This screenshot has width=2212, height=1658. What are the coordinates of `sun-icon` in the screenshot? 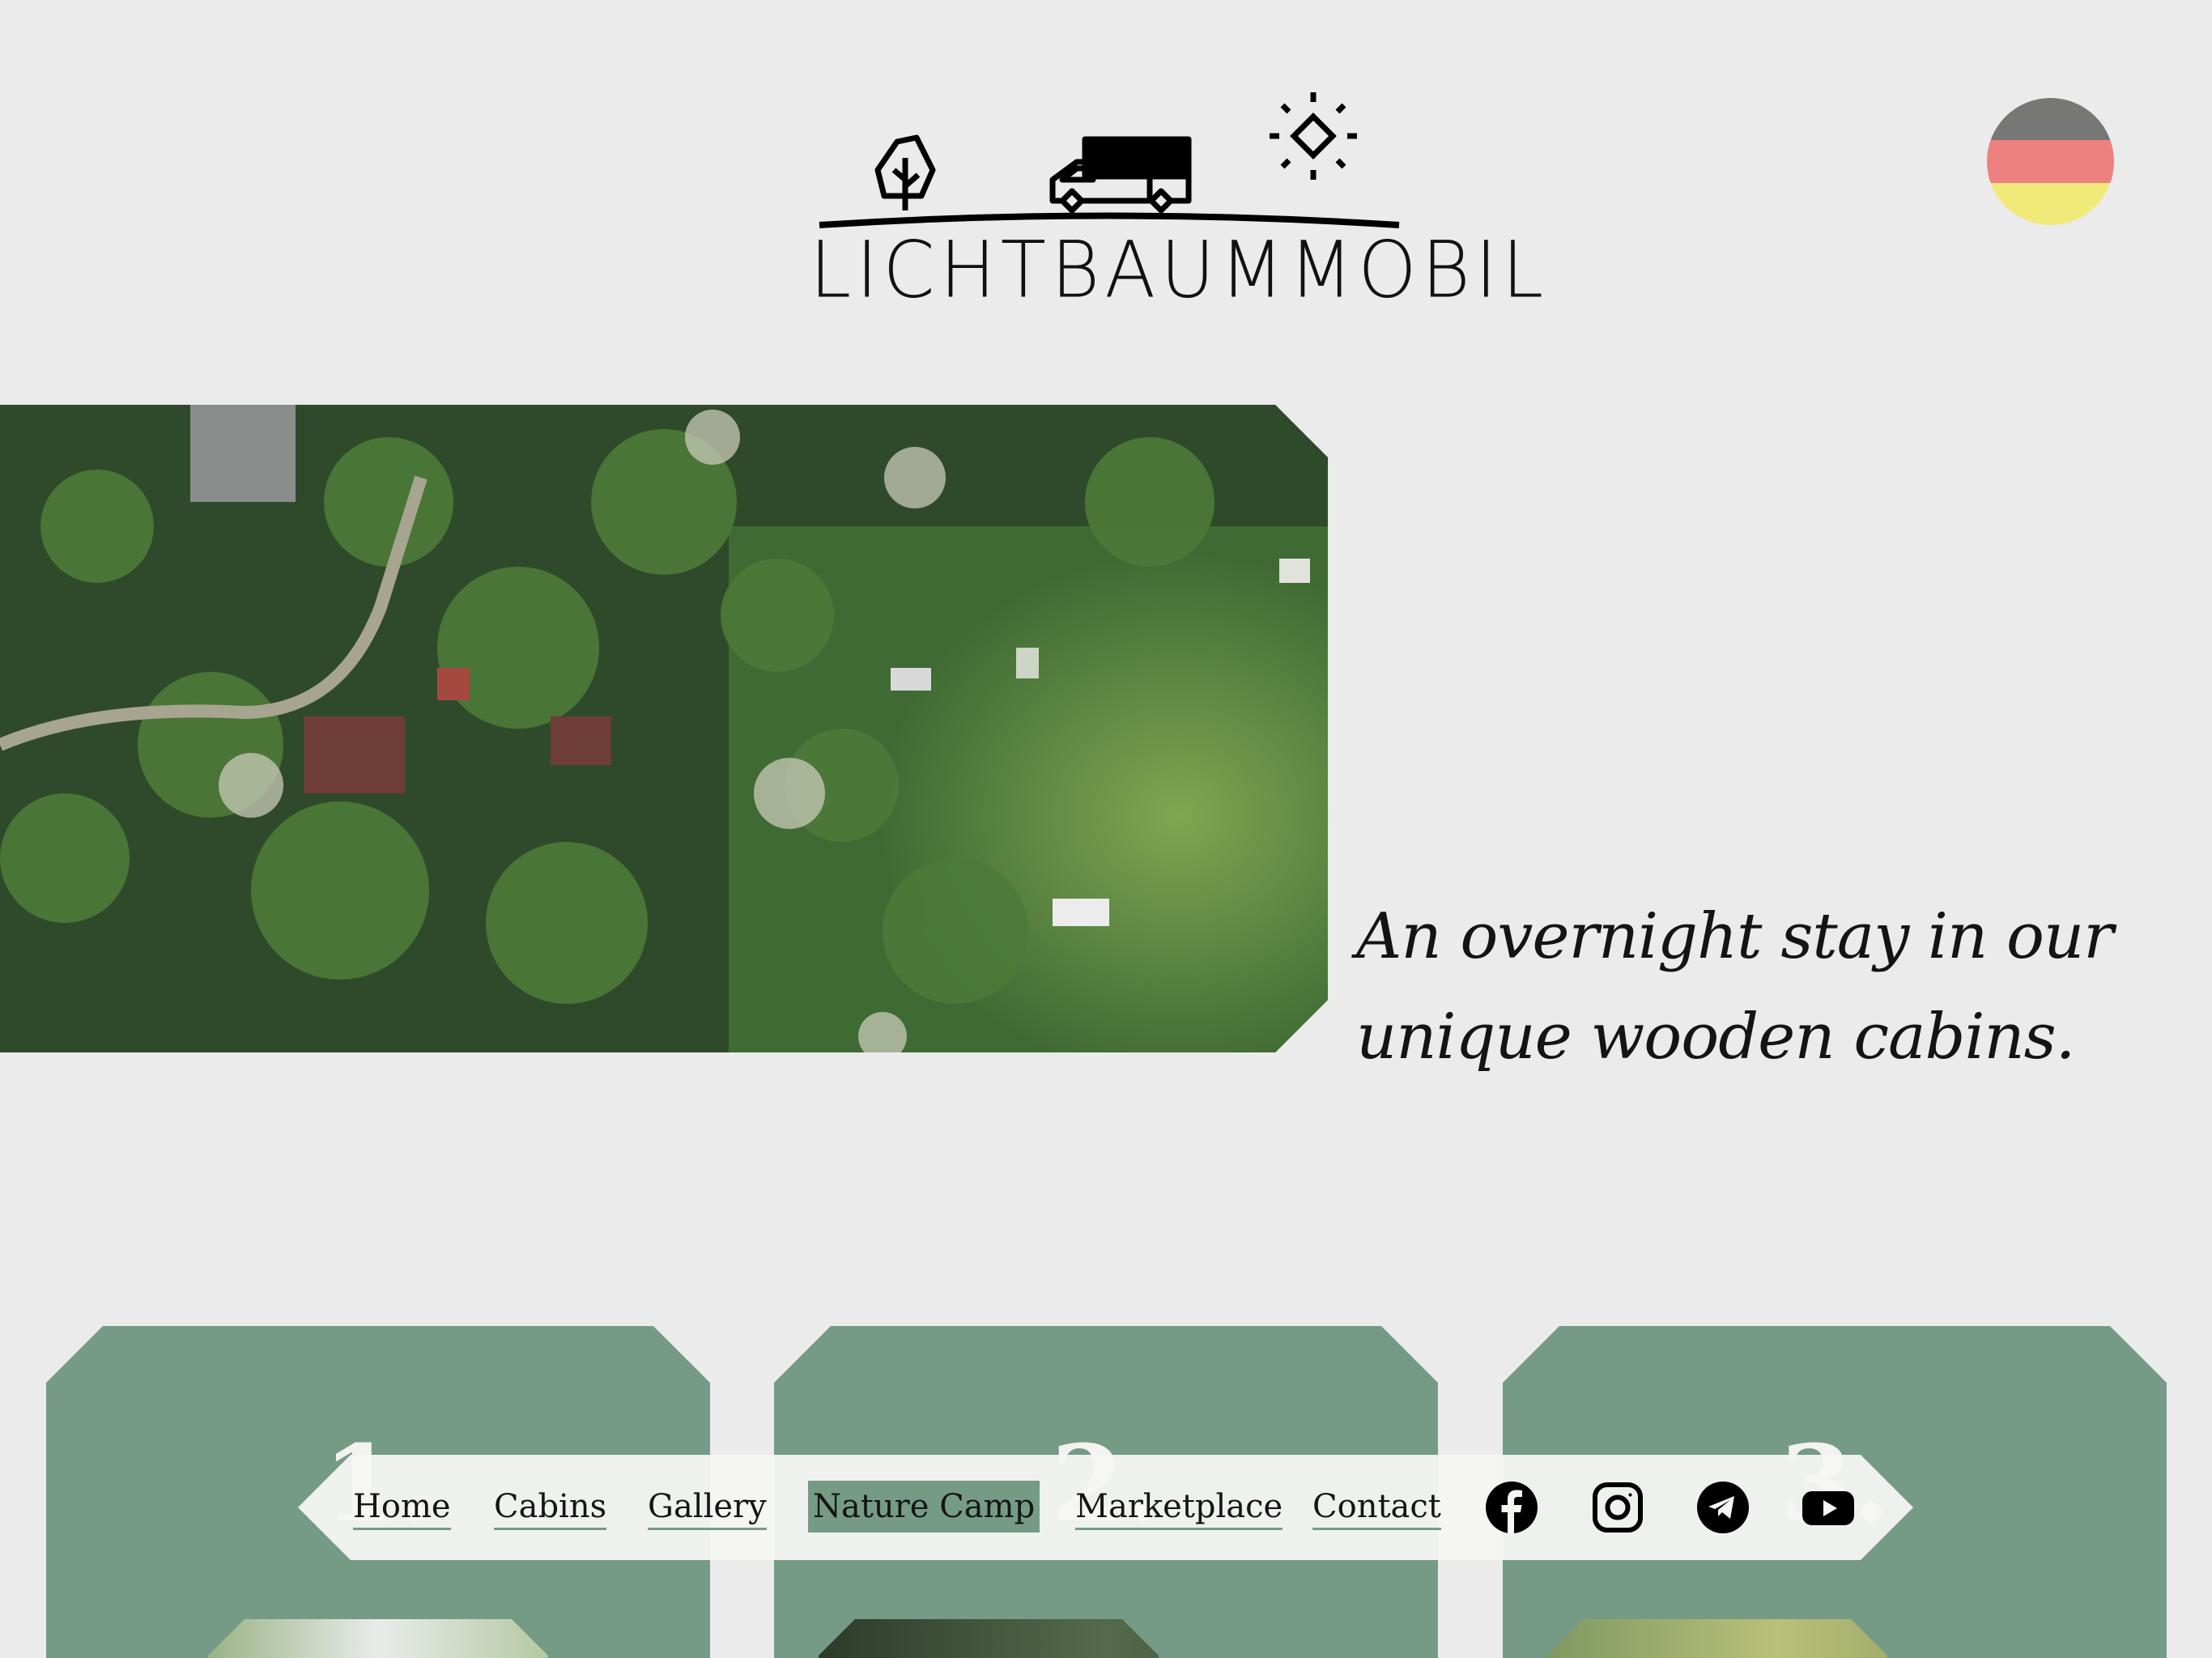 It's located at (1314, 136).